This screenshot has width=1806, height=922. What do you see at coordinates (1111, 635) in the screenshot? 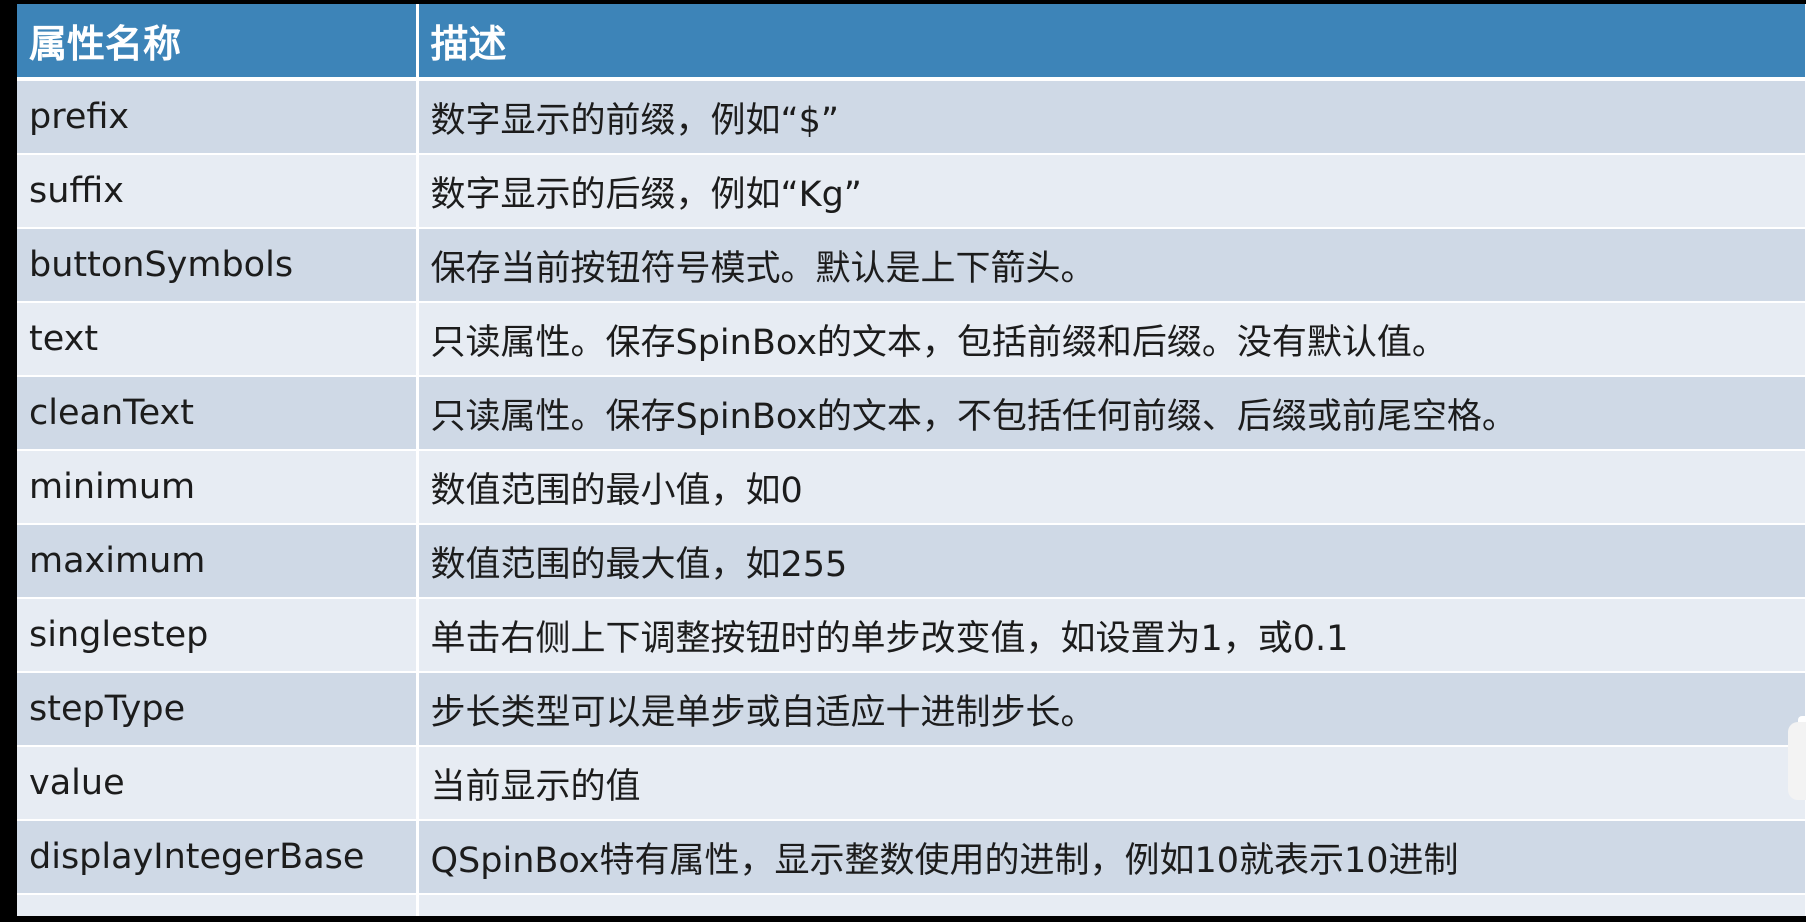
I see `description-cell: 单击右侧上下调整按钮时的单步改变值，如设置为1，或0.1` at bounding box center [1111, 635].